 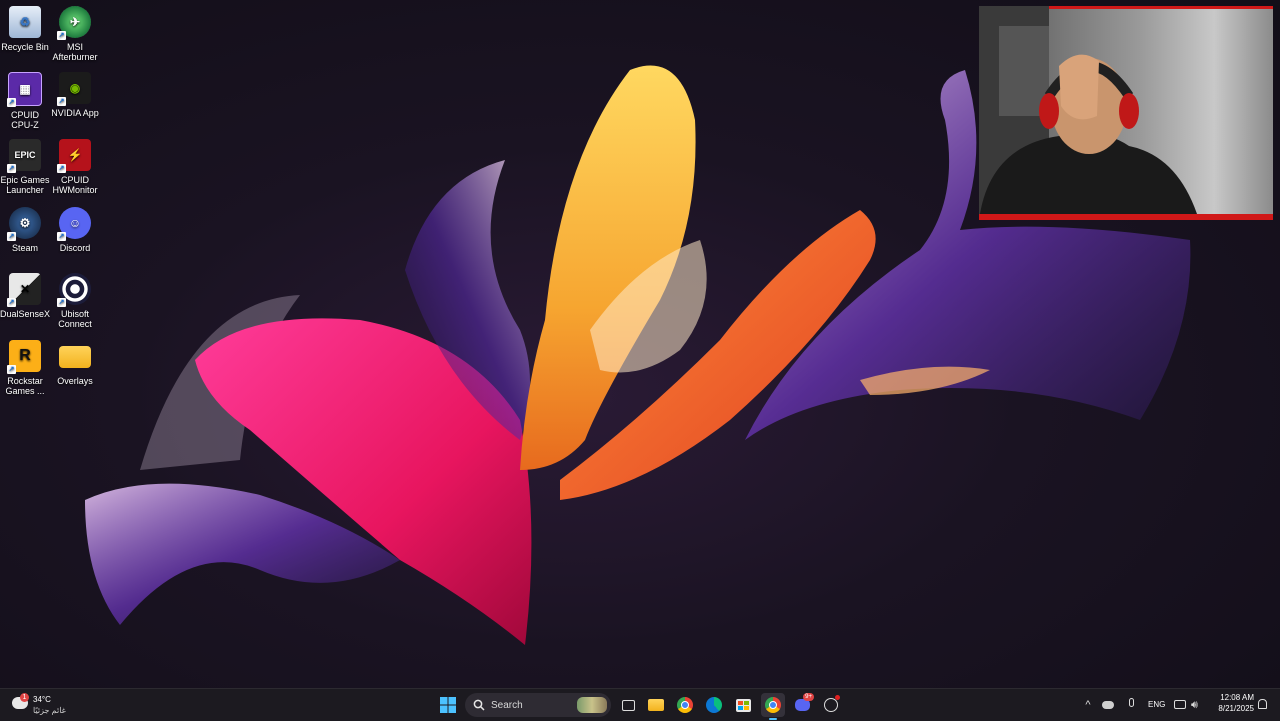 I want to click on webcam-person, so click(x=1089, y=113).